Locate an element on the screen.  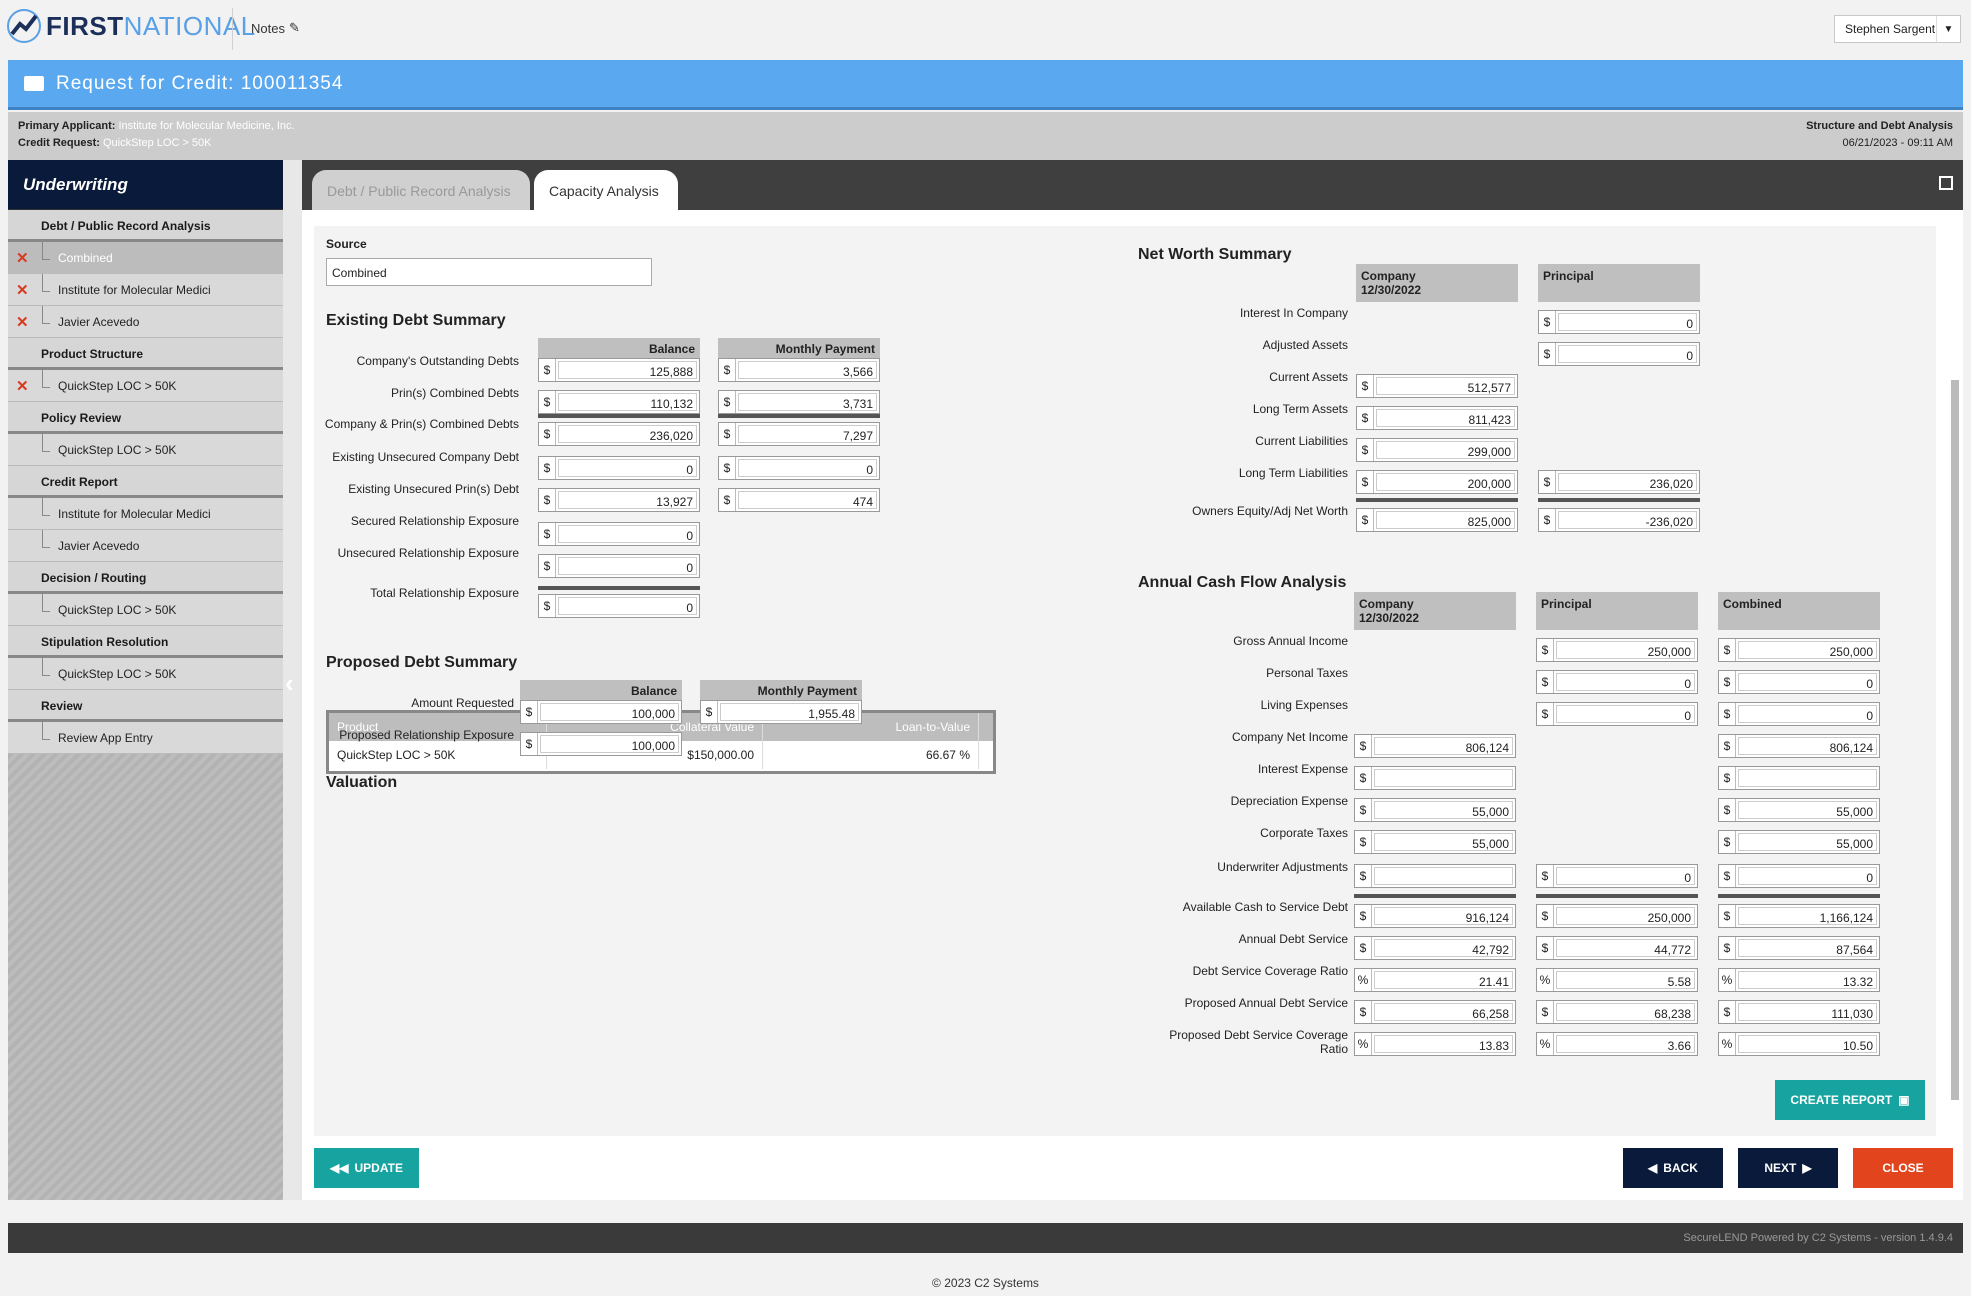
sidebar-section: Decision / Routing is located at coordinates (145, 578).